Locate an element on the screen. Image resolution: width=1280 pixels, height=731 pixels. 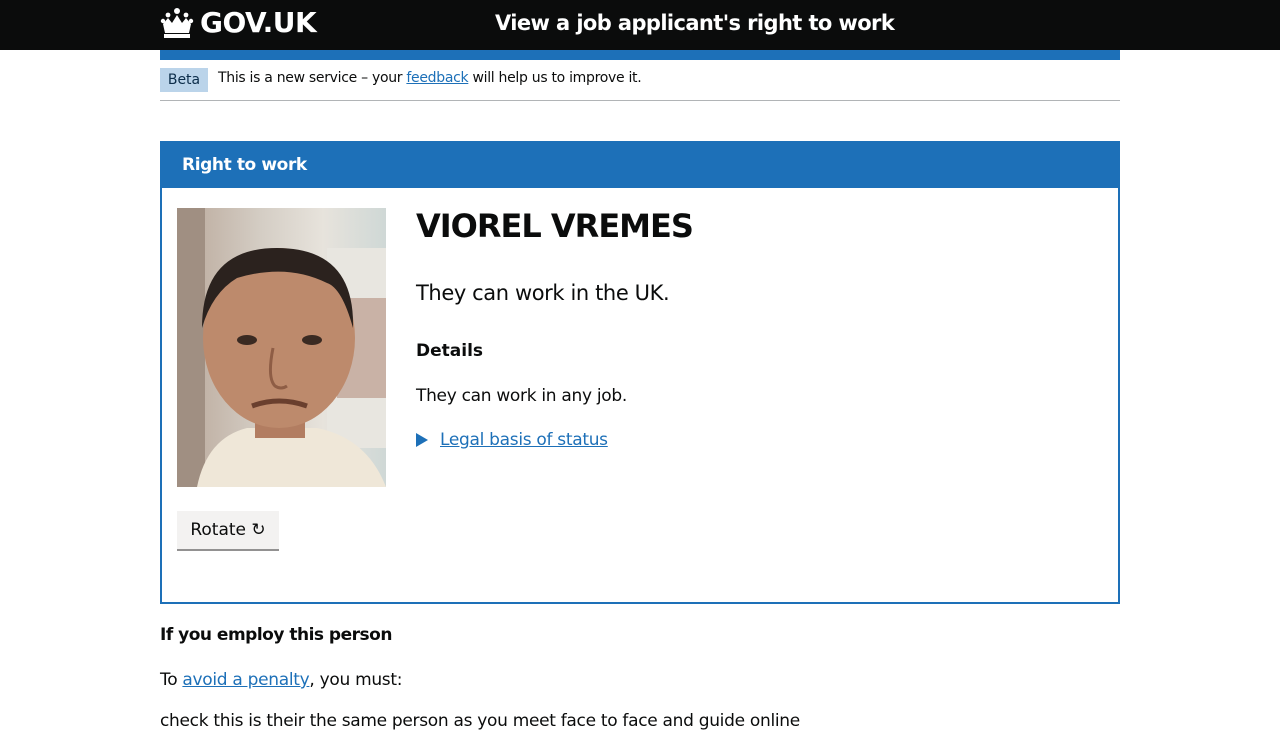
person-name: VIOREL VREMES is located at coordinates (555, 226).